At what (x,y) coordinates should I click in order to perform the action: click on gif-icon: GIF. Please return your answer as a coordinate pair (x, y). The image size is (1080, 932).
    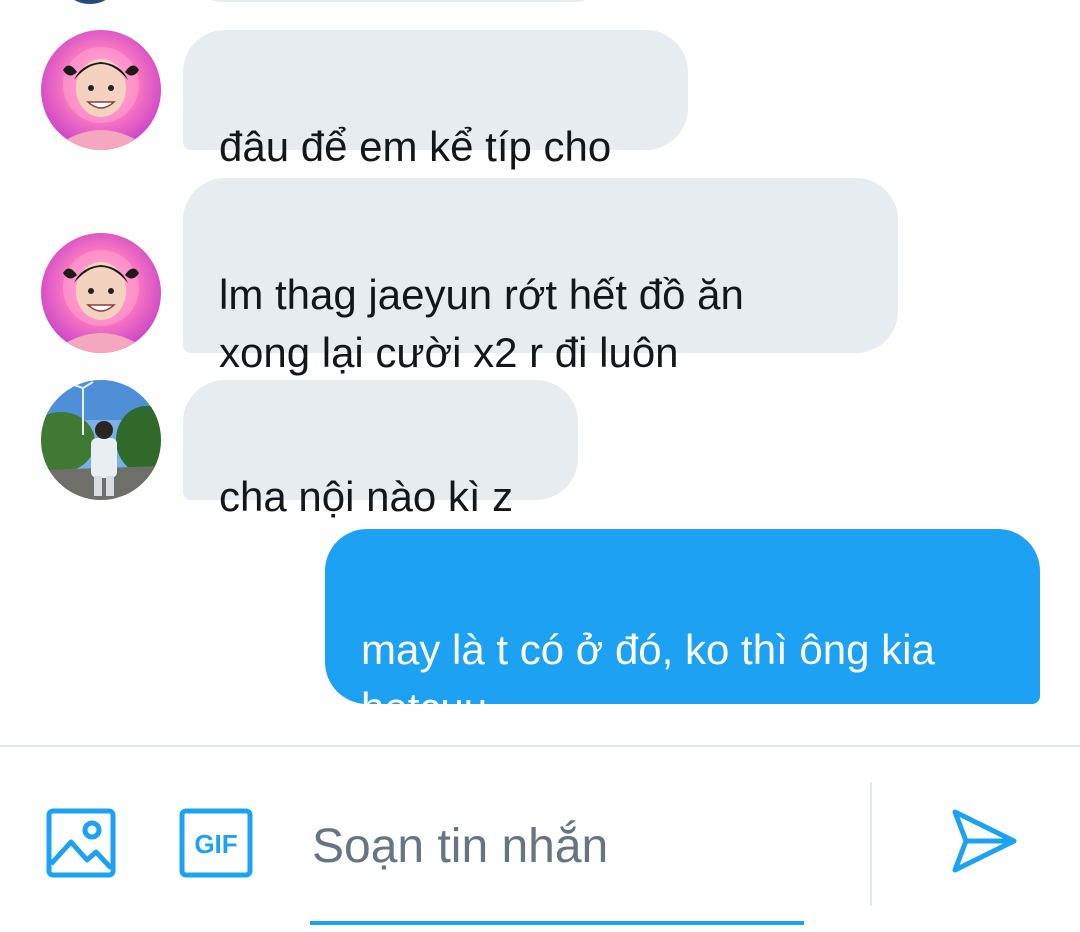
    Looking at the image, I should click on (216, 843).